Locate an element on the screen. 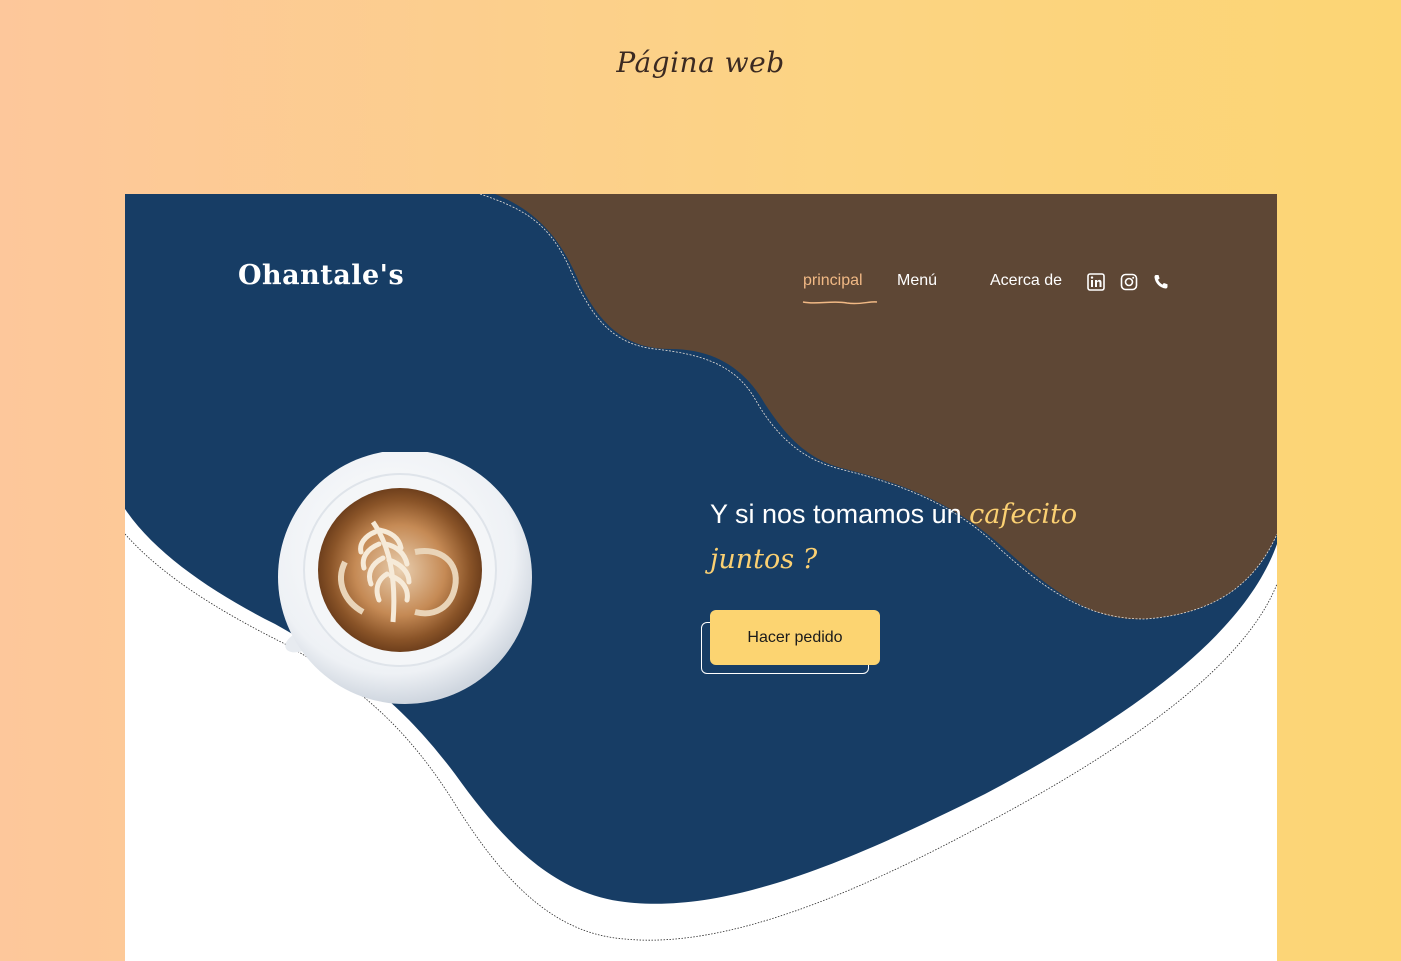  page-heading: Página web is located at coordinates (700, 62).